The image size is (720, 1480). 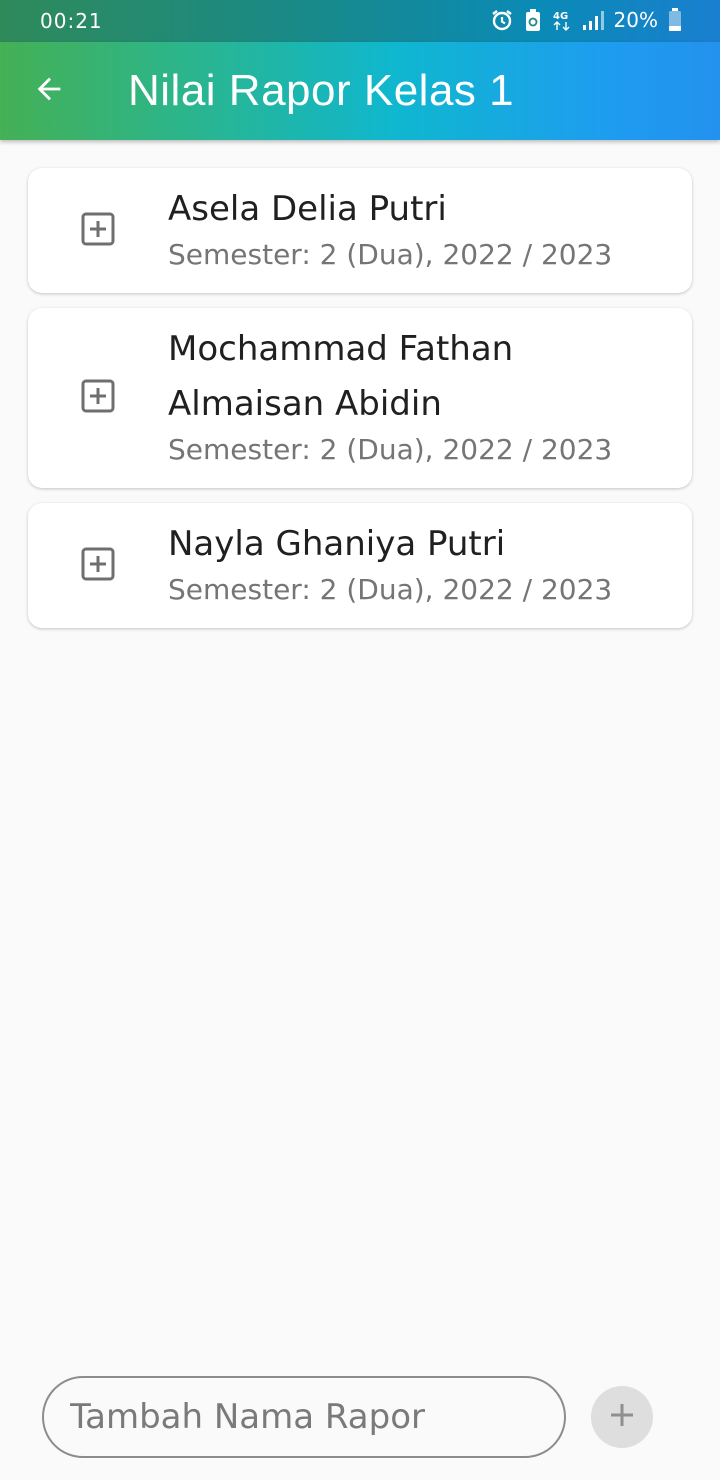 I want to click on app-bar: Nilai Rapor Kelas 1, so click(x=360, y=91).